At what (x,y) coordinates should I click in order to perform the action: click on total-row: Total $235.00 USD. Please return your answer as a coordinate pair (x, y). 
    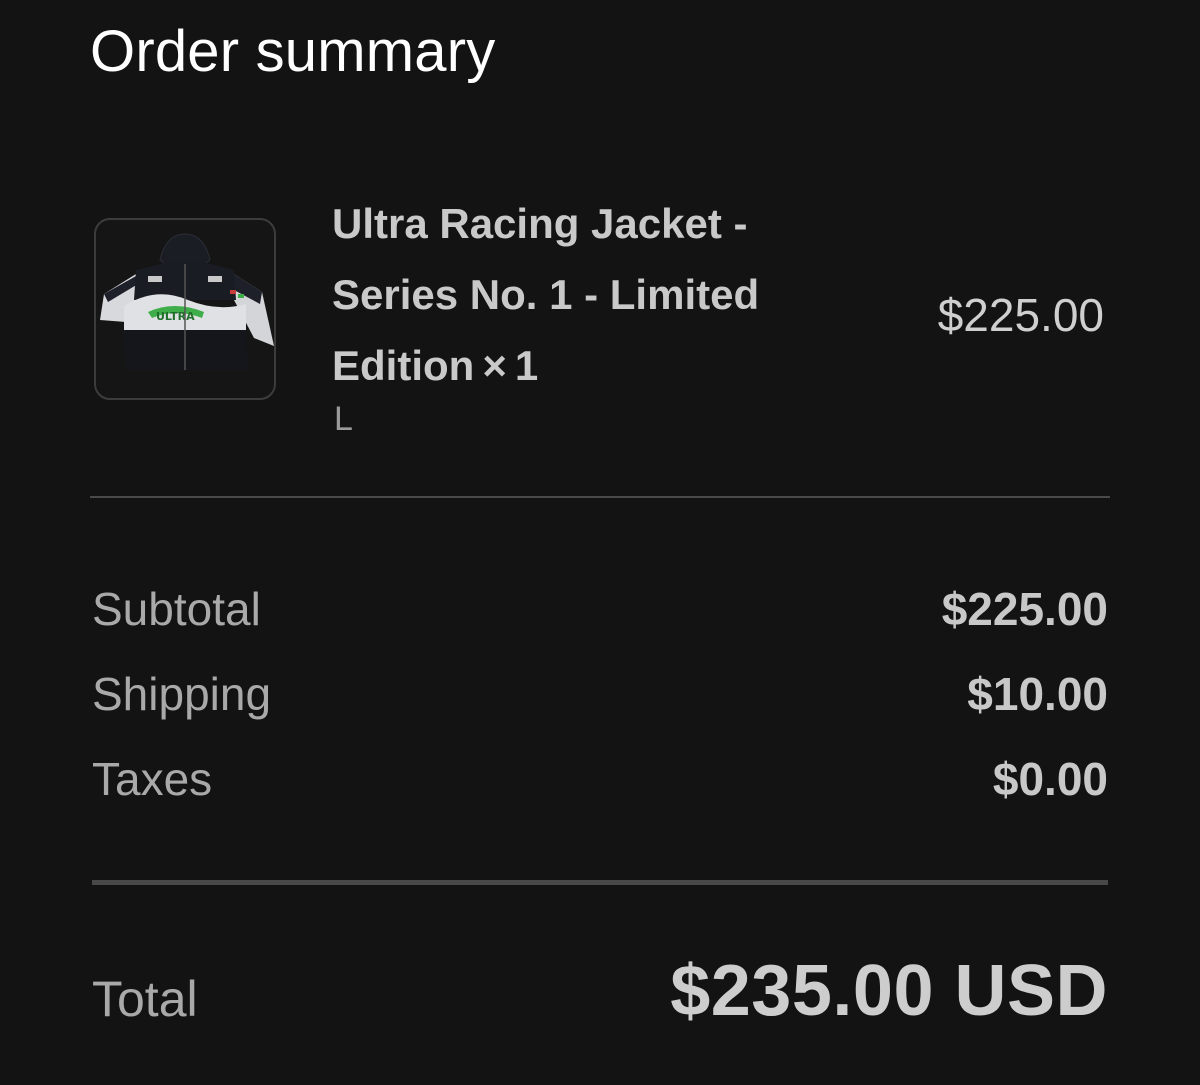
    Looking at the image, I should click on (600, 995).